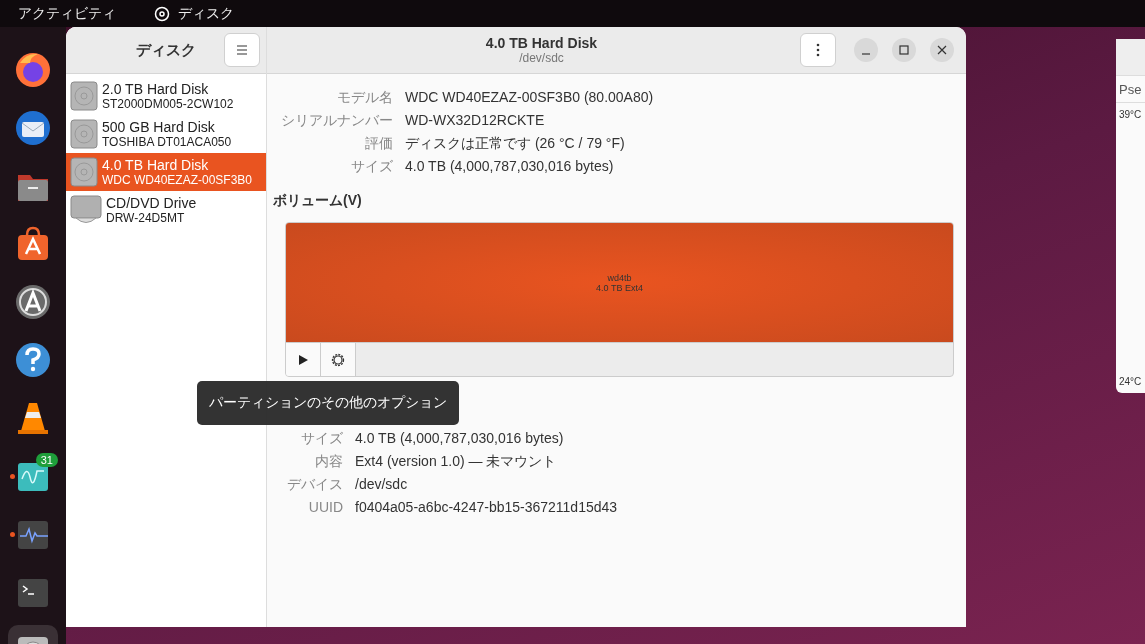 This screenshot has width=1145, height=644. I want to click on disk-model: ST2000DM005-2CW102, so click(168, 104).